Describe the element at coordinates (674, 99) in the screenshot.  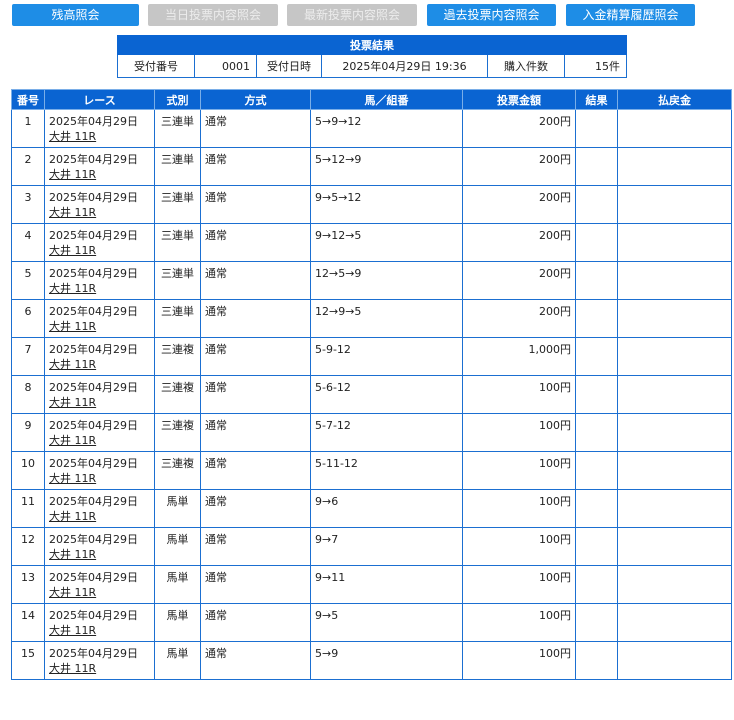
I see `header-payout: 払戻金` at that location.